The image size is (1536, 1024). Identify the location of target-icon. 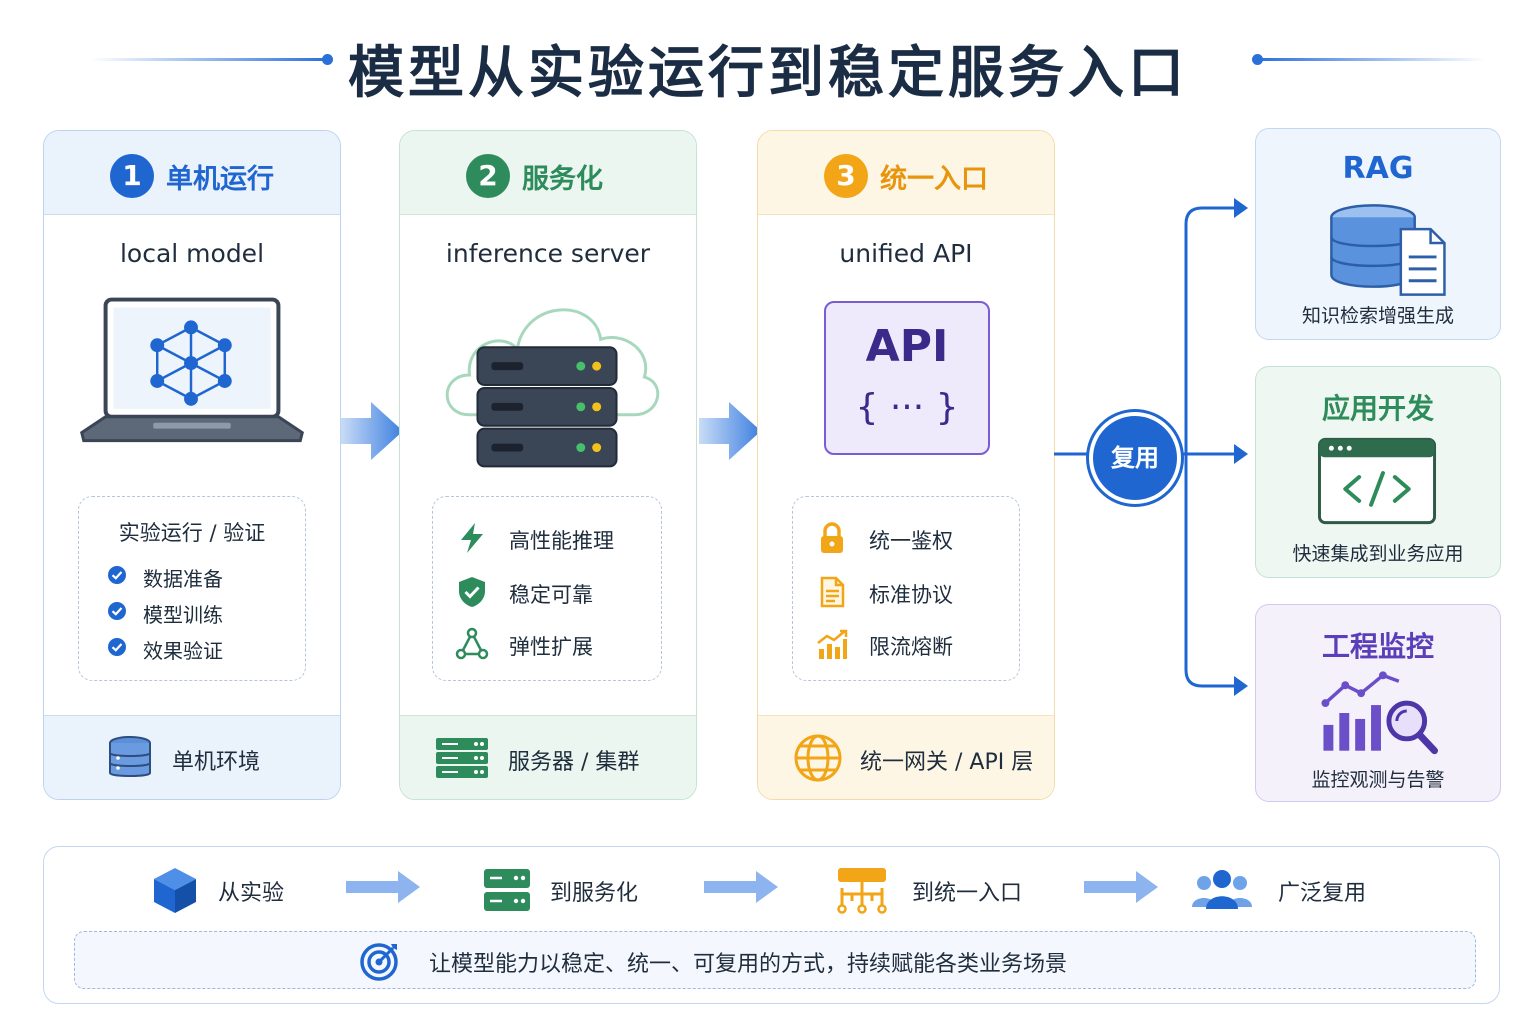
(379, 962).